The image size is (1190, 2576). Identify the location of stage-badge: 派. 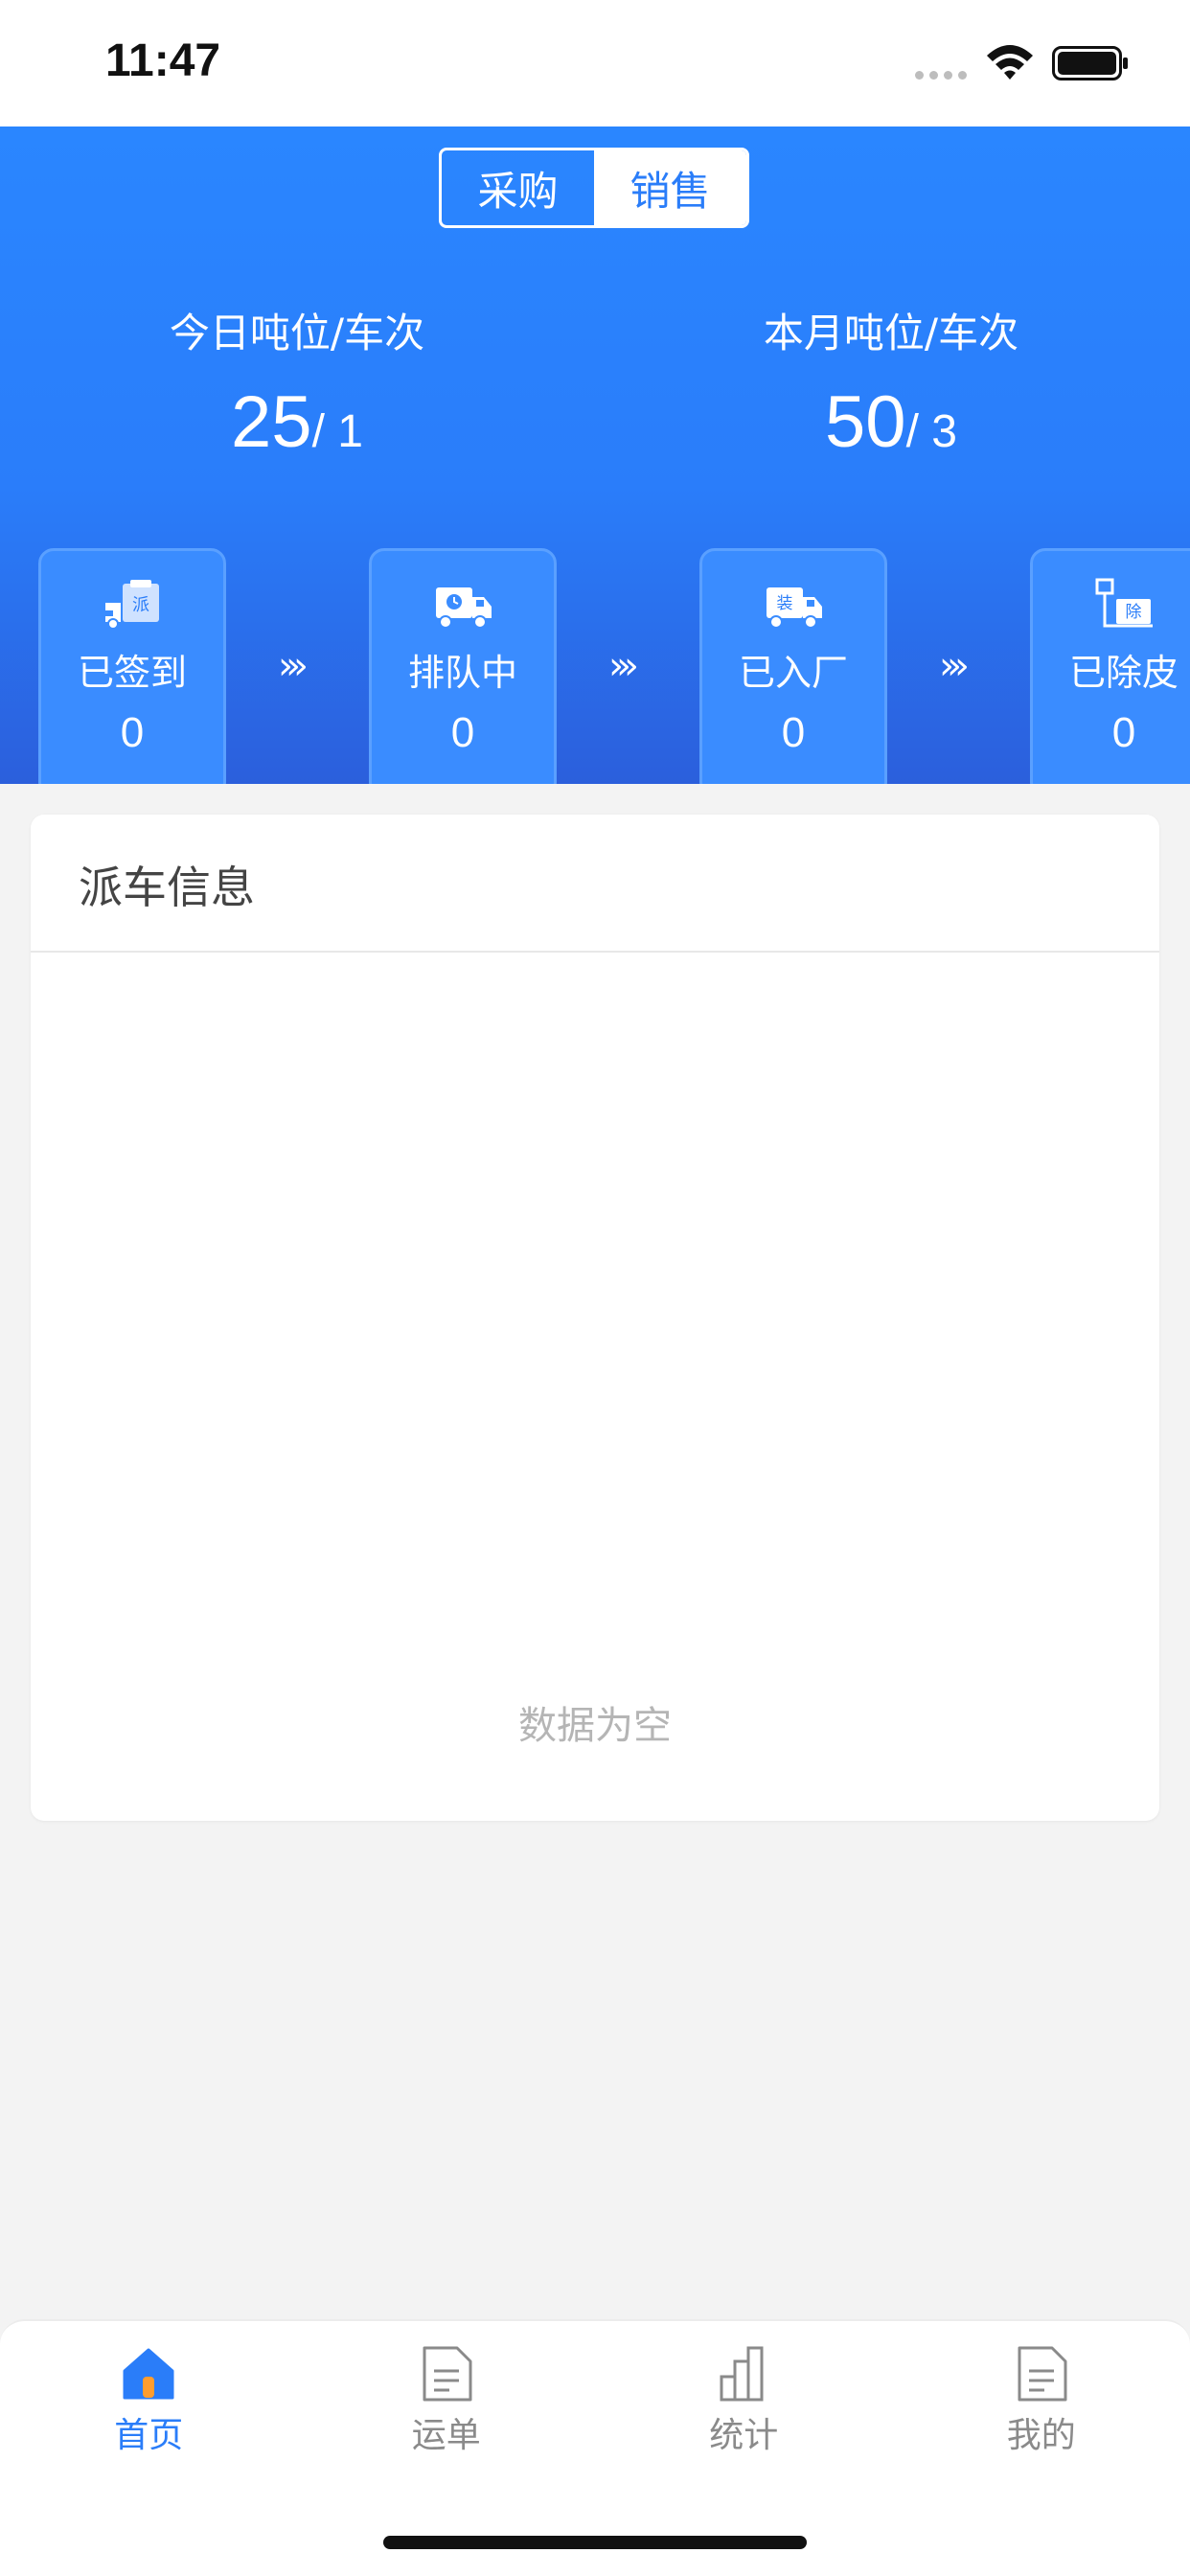
(140, 605).